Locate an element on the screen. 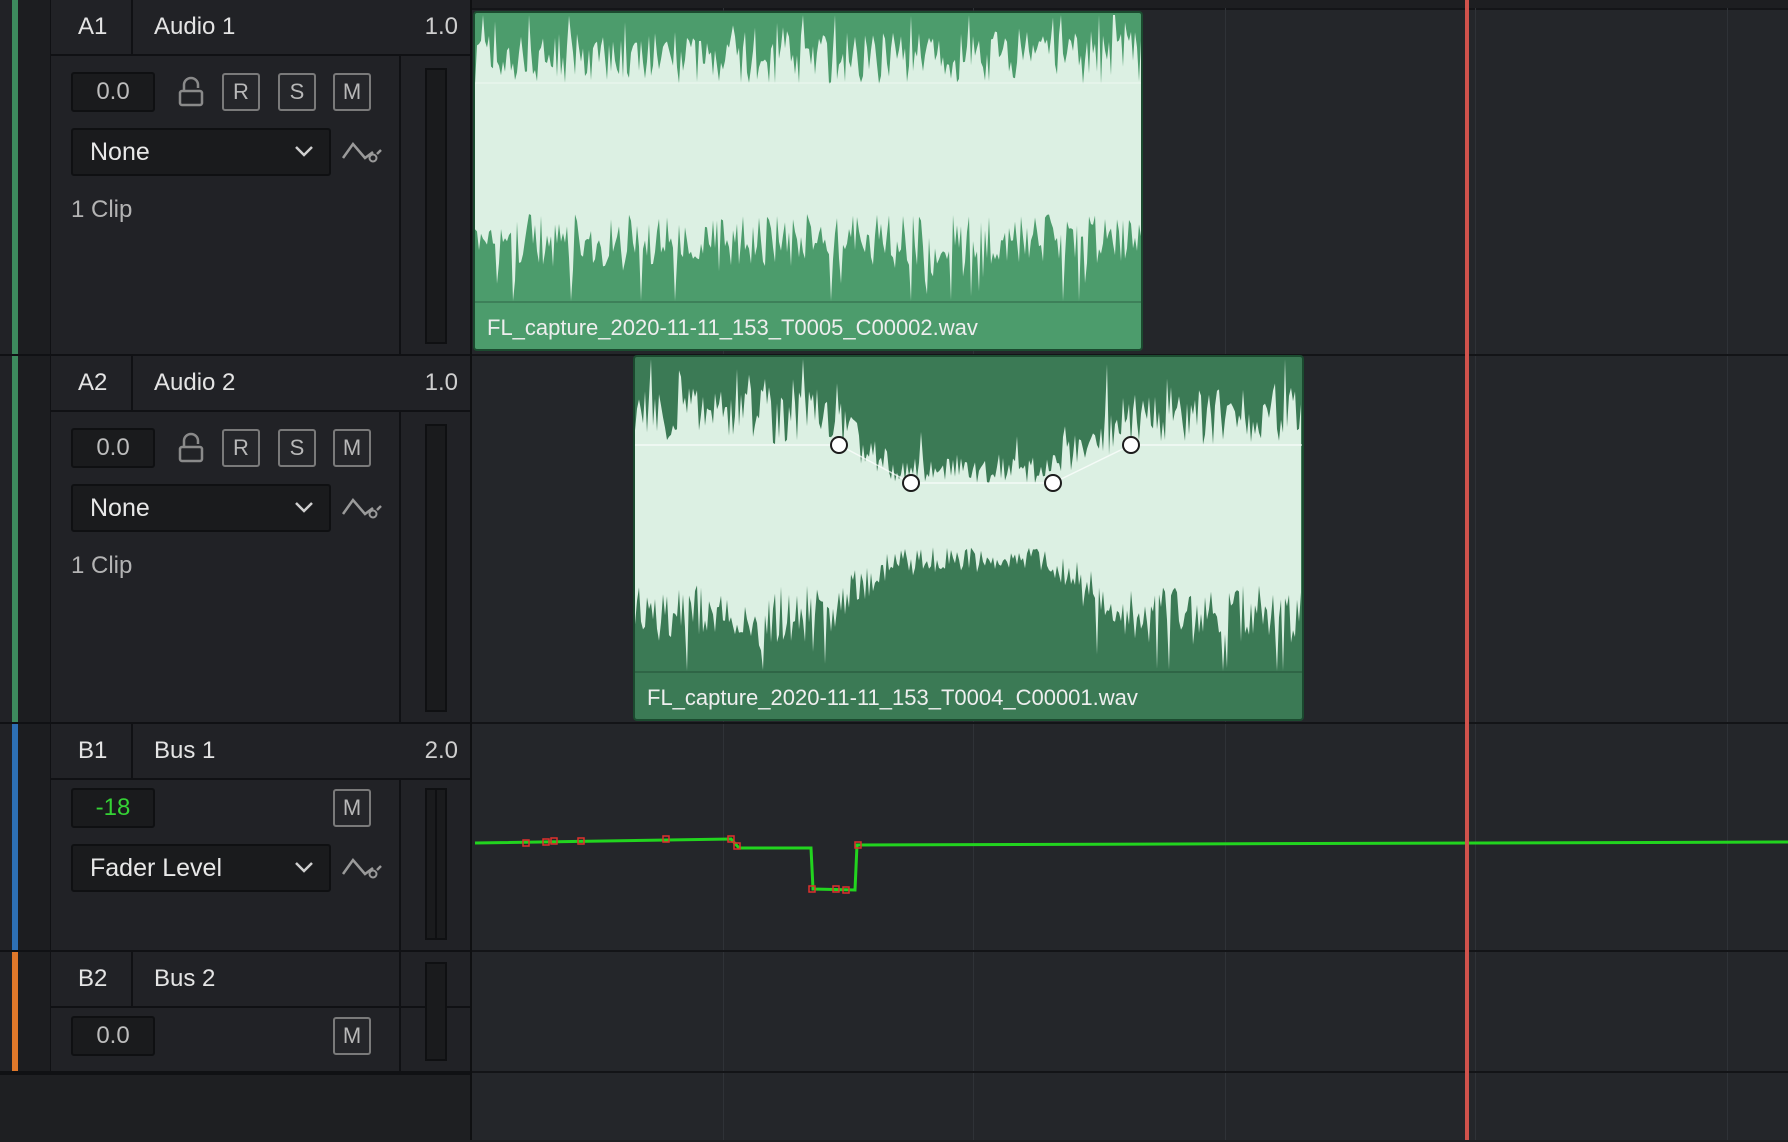  track-b1: B1 Bus 1 2.0 -18 M Fader Level is located at coordinates (235, 838).